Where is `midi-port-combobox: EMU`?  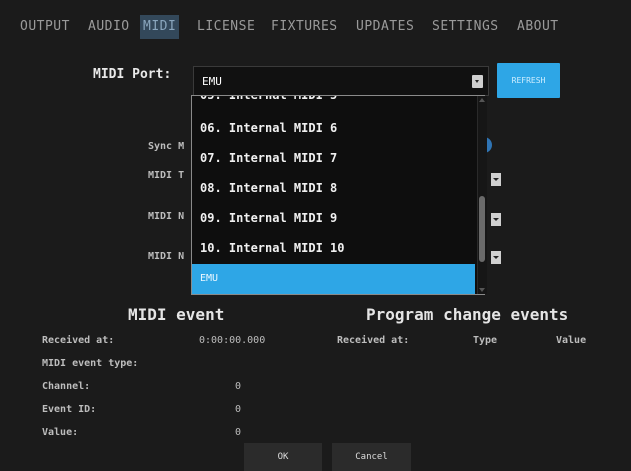 midi-port-combobox: EMU is located at coordinates (341, 81).